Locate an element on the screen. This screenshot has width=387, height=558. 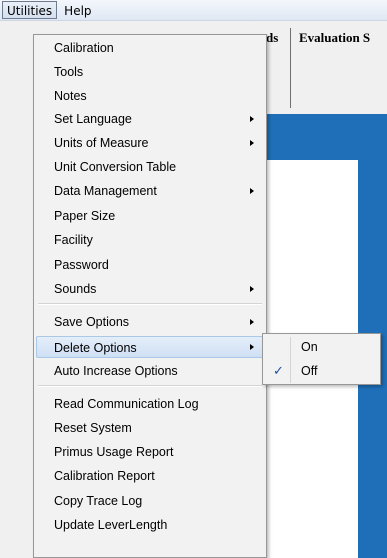
menu-item-label: Reset System is located at coordinates (93, 428).